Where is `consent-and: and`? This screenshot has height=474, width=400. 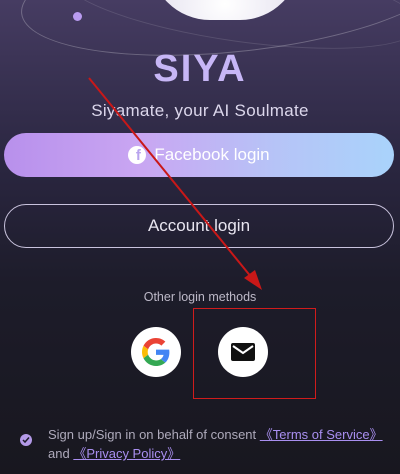
consent-and: and is located at coordinates (59, 453).